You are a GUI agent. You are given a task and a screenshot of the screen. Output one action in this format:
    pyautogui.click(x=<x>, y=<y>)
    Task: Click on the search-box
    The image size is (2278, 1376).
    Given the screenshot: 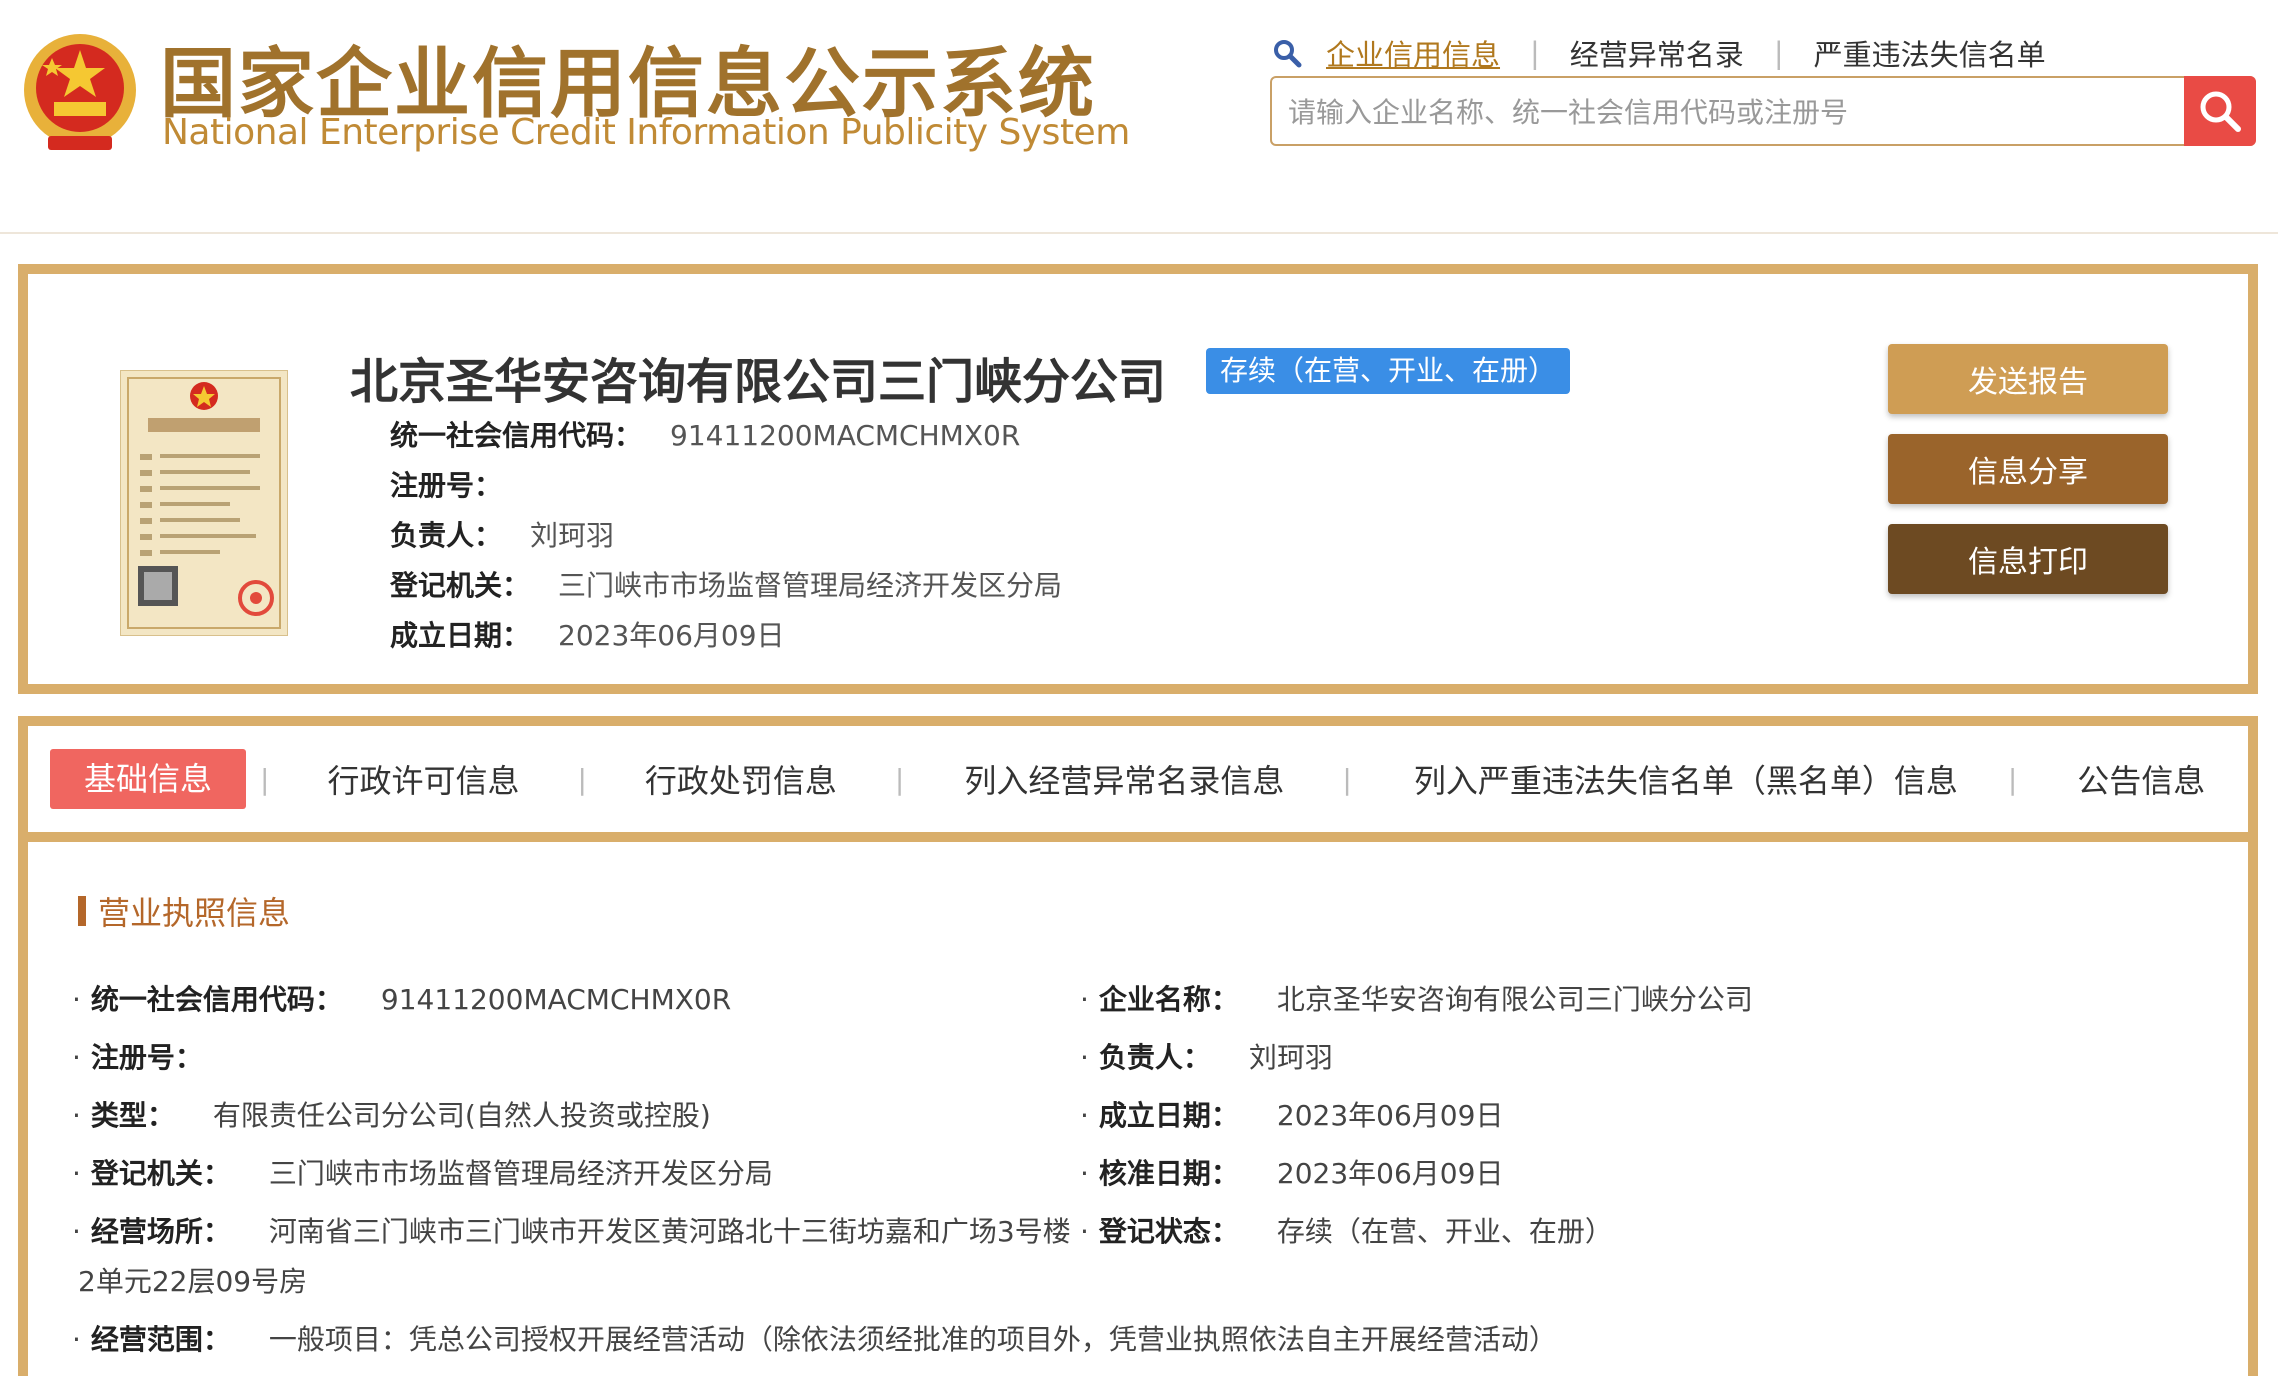 What is the action you would take?
    pyautogui.click(x=1763, y=111)
    